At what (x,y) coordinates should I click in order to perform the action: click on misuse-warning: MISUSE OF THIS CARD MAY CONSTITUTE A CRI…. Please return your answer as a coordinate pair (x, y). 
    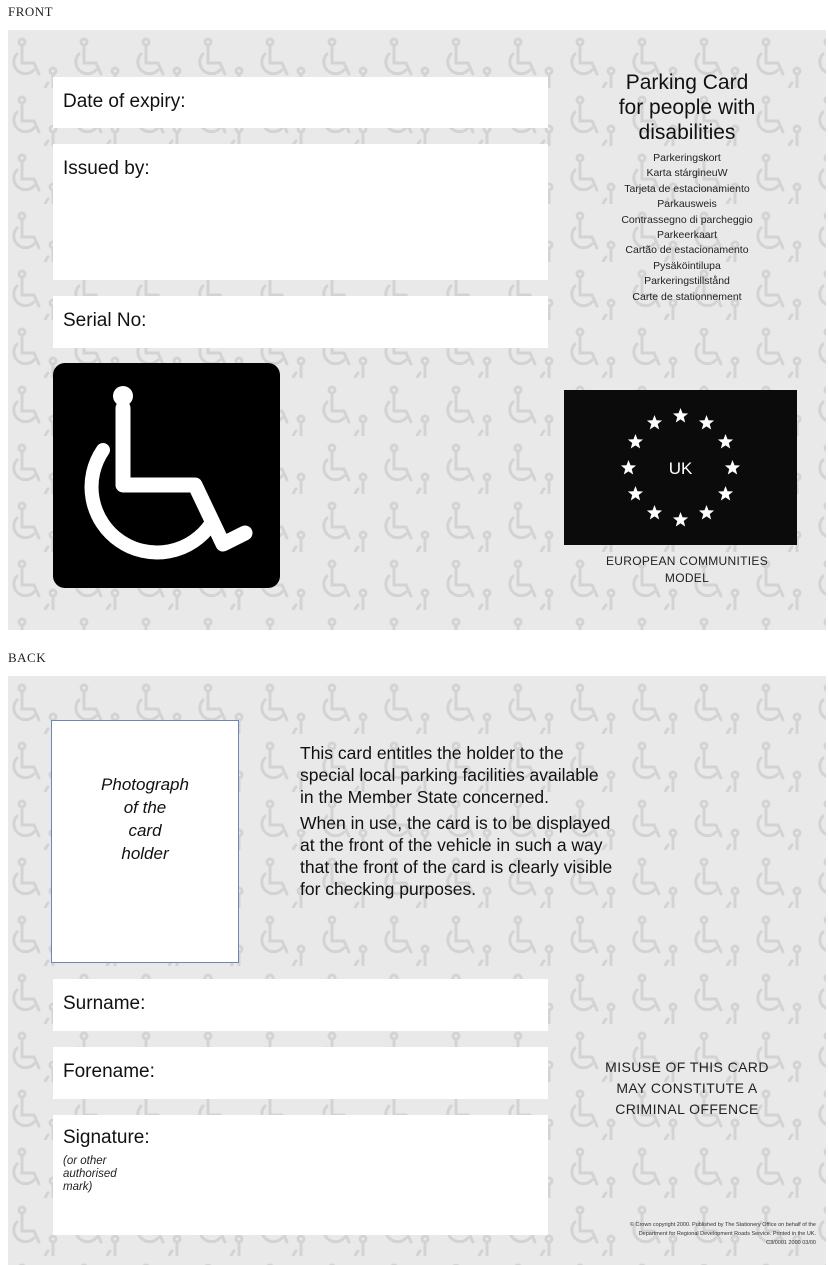
    Looking at the image, I should click on (687, 1088).